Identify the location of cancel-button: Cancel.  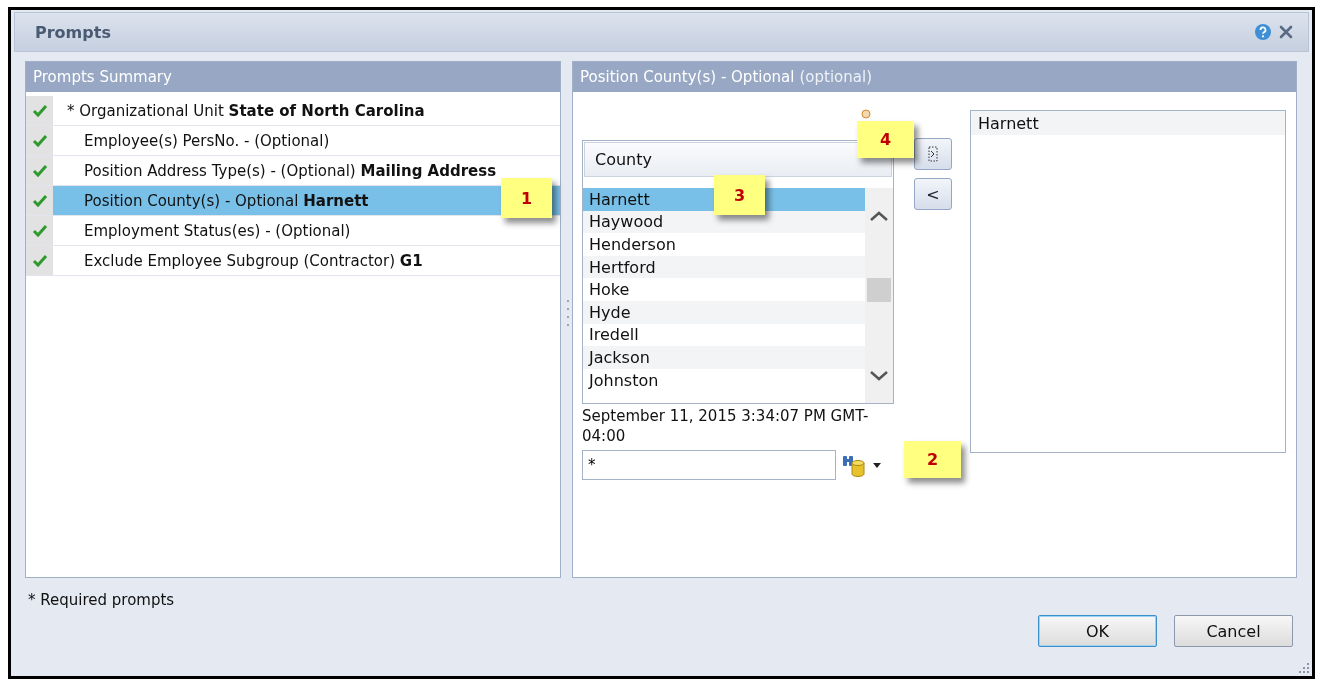
(1233, 631).